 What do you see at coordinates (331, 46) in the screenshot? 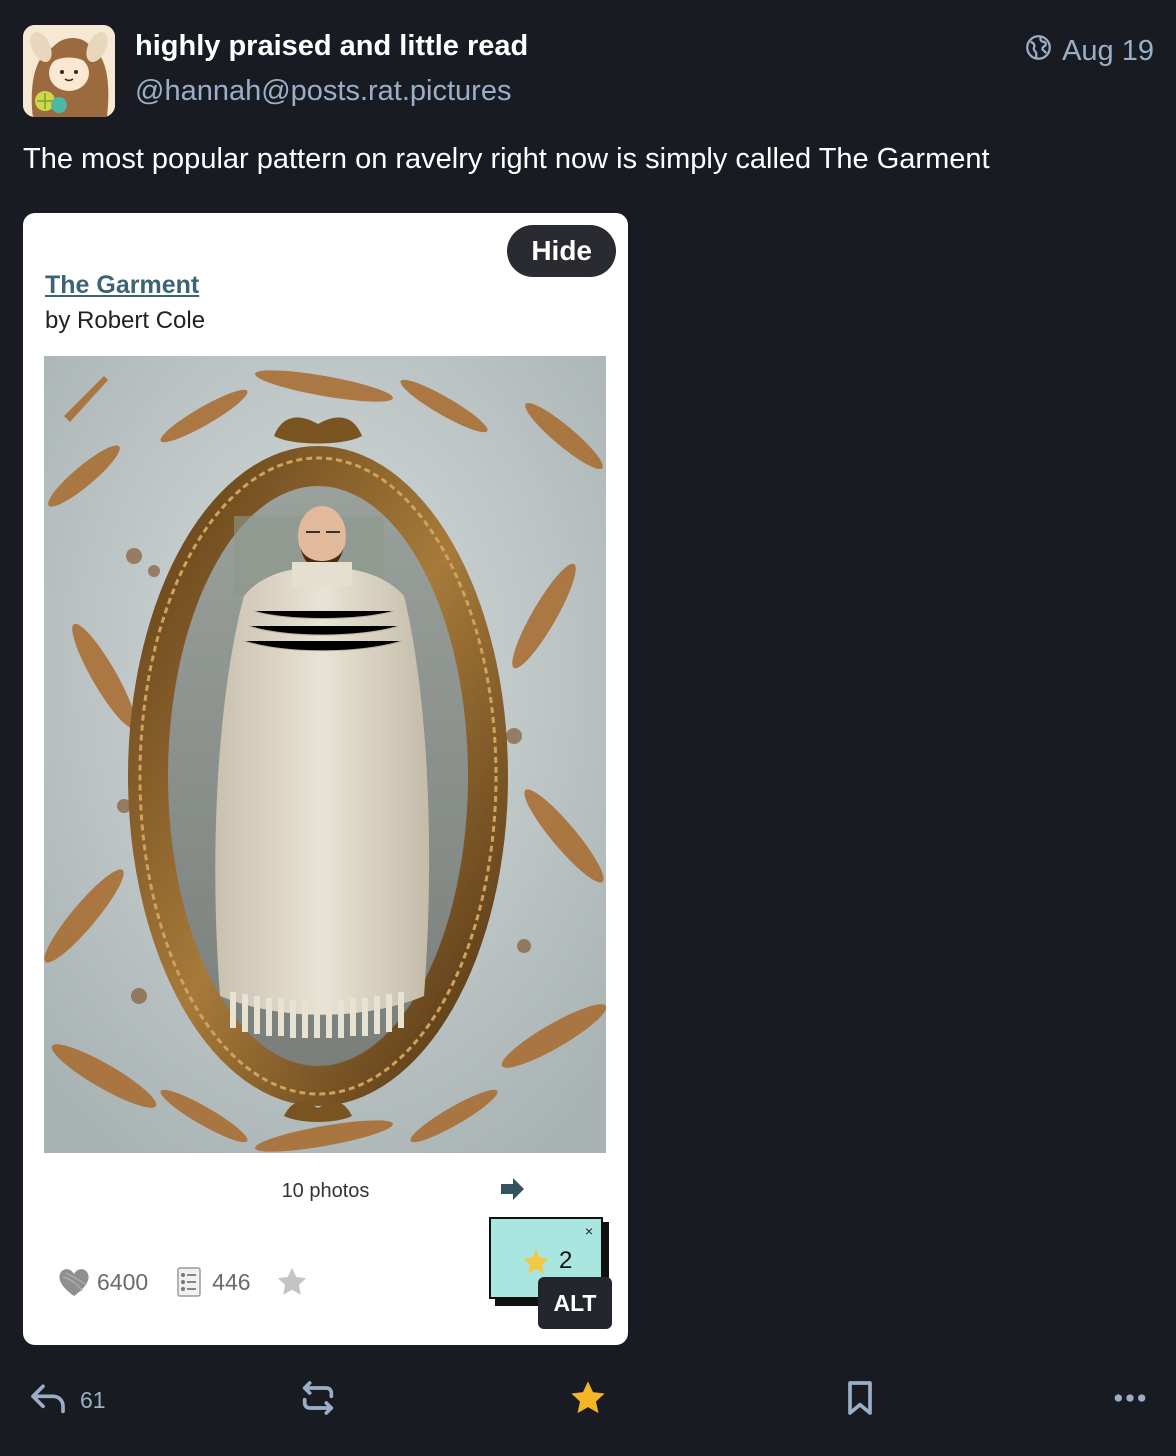
I see `display-name: highly praised and little read` at bounding box center [331, 46].